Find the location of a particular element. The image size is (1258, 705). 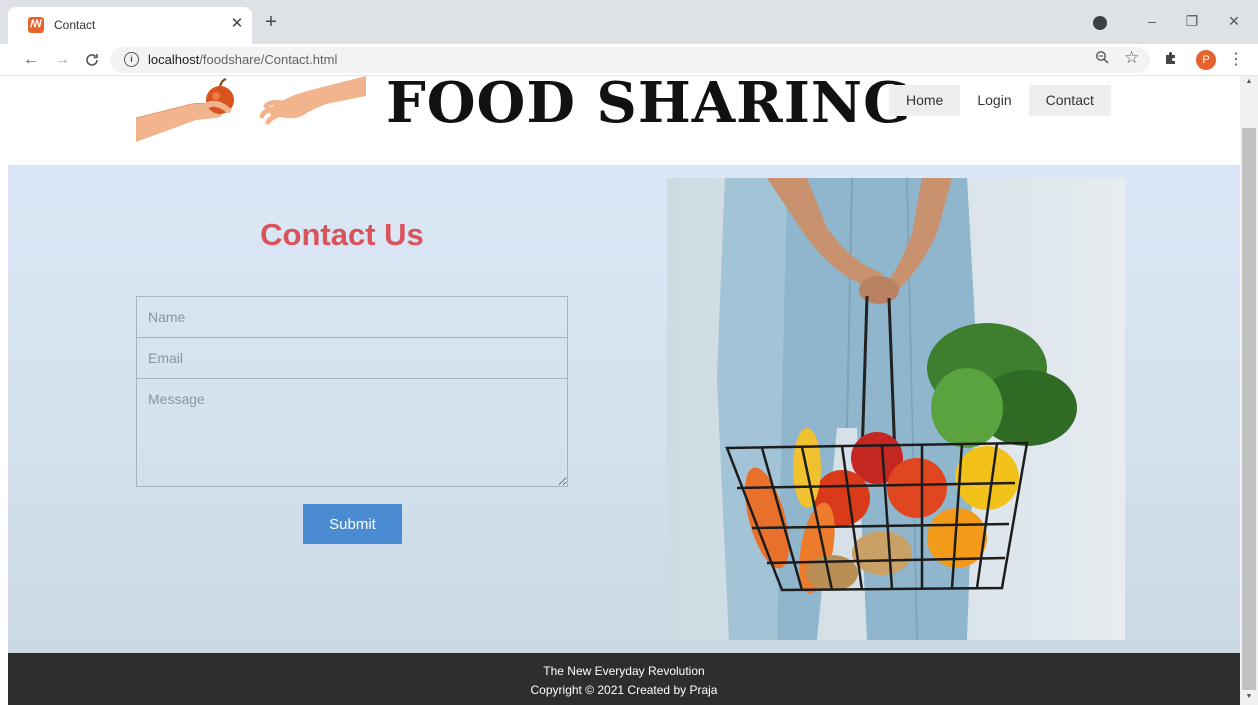

browser-tab-strip: ꟿ Contact ✕ + – ❐ ✕ is located at coordinates (629, 22).